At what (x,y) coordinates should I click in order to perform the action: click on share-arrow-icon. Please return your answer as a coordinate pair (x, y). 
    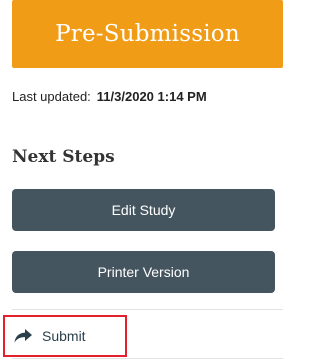
    Looking at the image, I should click on (23, 336).